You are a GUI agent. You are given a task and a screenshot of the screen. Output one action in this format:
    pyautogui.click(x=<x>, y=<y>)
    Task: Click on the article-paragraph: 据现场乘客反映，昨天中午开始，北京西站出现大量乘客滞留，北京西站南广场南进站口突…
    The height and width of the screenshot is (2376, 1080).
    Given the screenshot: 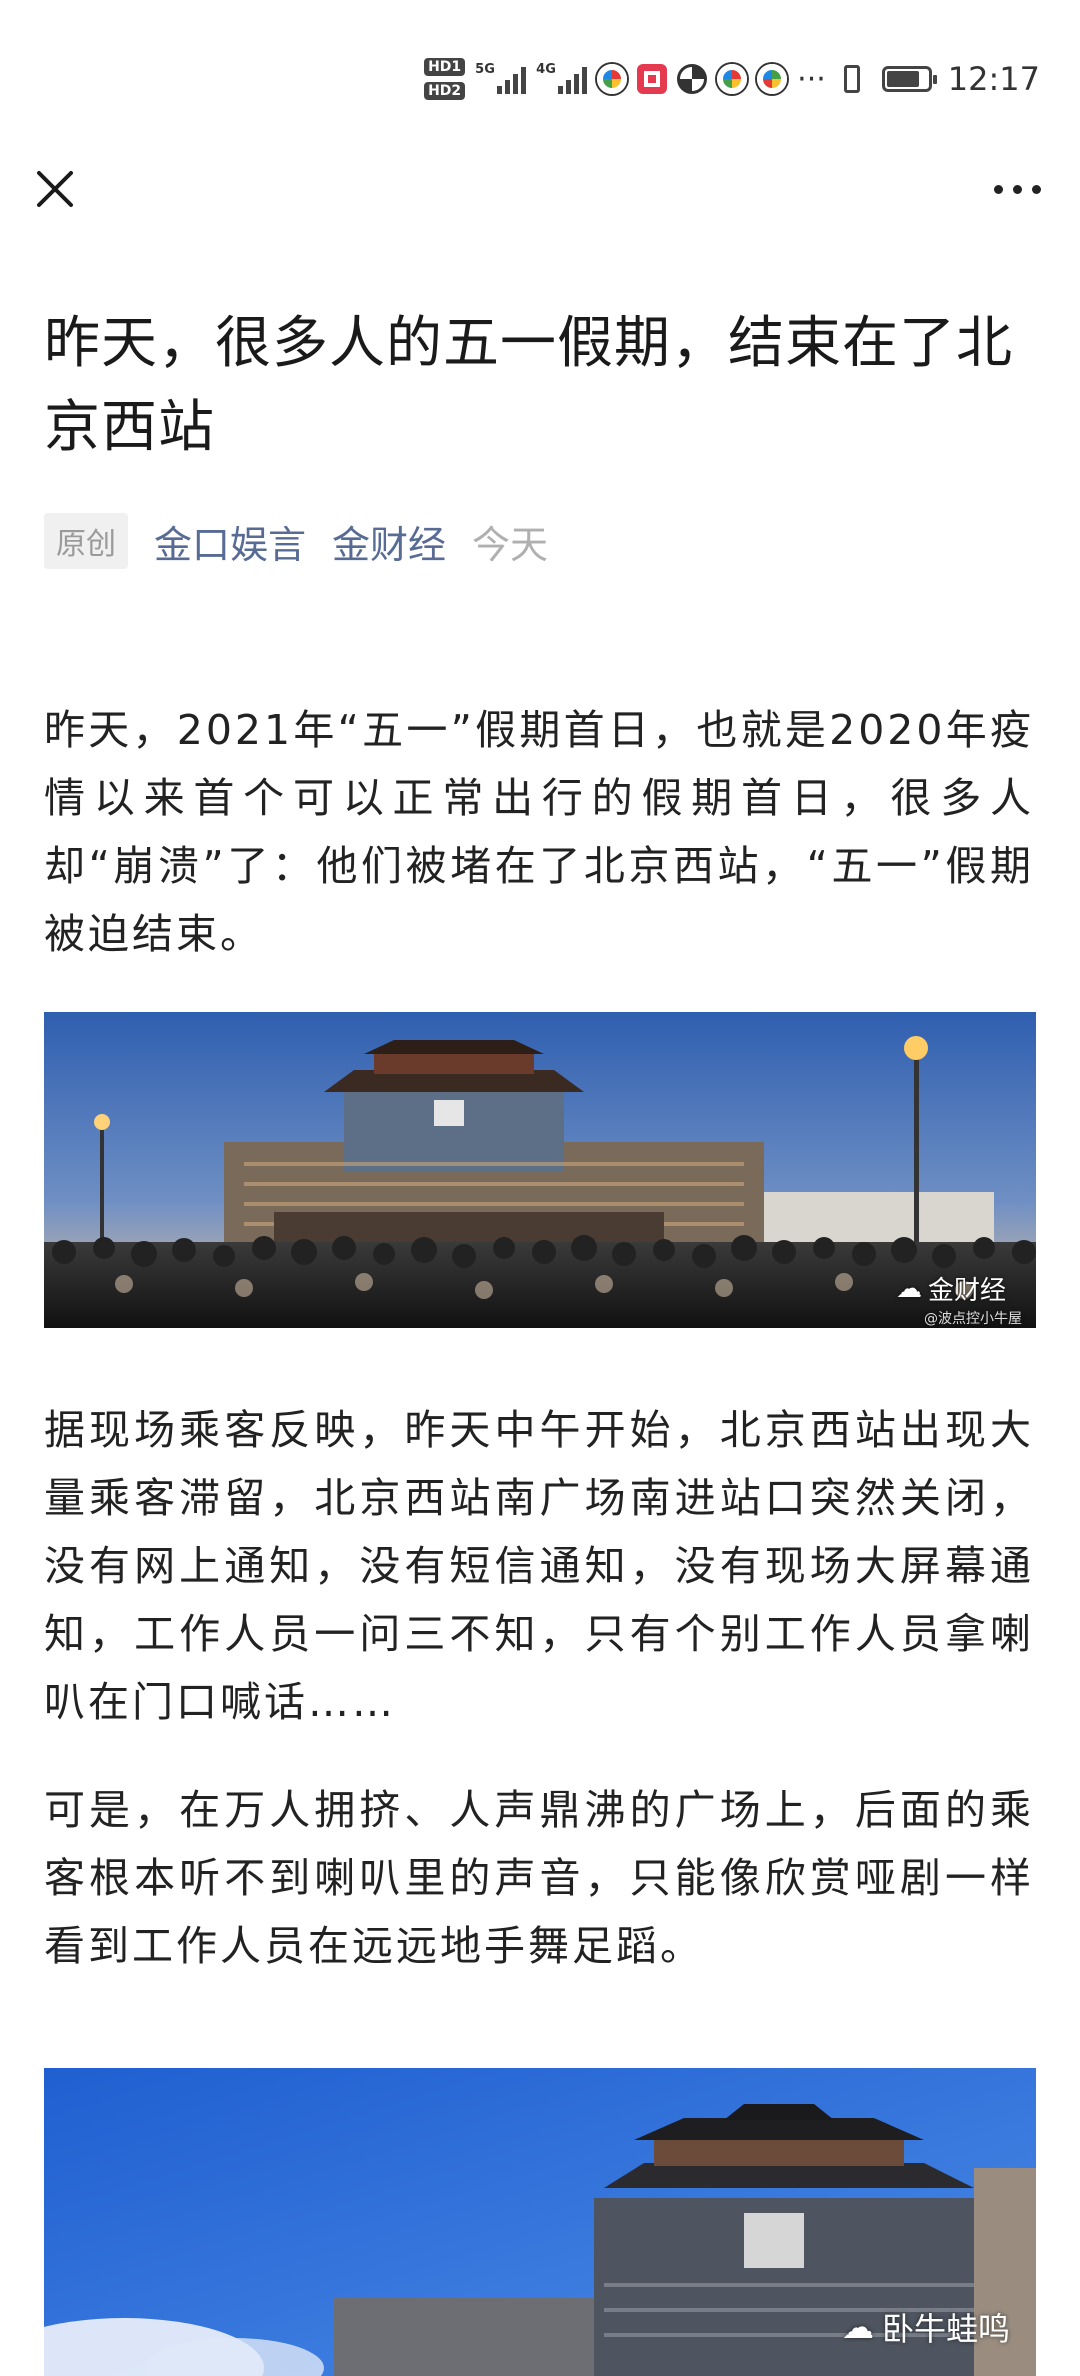 What is the action you would take?
    pyautogui.click(x=539, y=1566)
    